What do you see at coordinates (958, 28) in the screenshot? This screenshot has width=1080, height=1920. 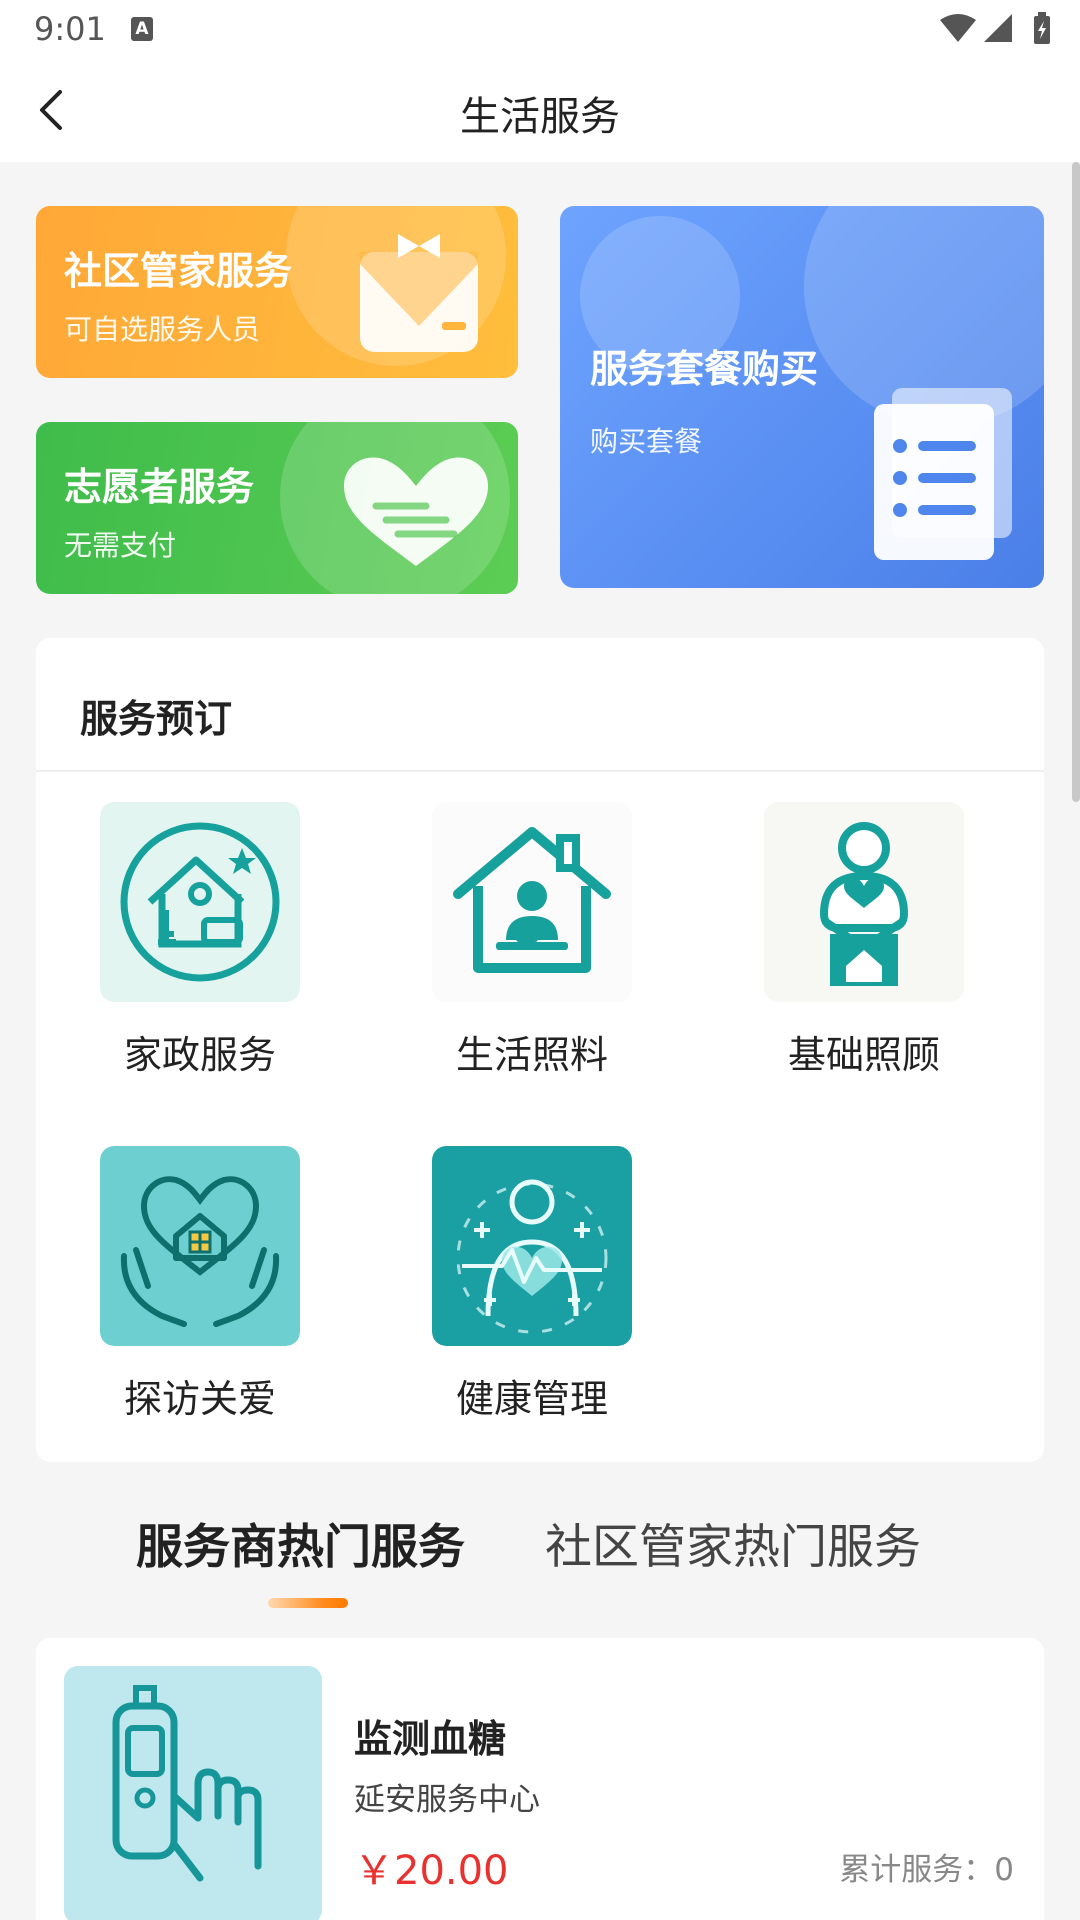 I see `wifi-icon` at bounding box center [958, 28].